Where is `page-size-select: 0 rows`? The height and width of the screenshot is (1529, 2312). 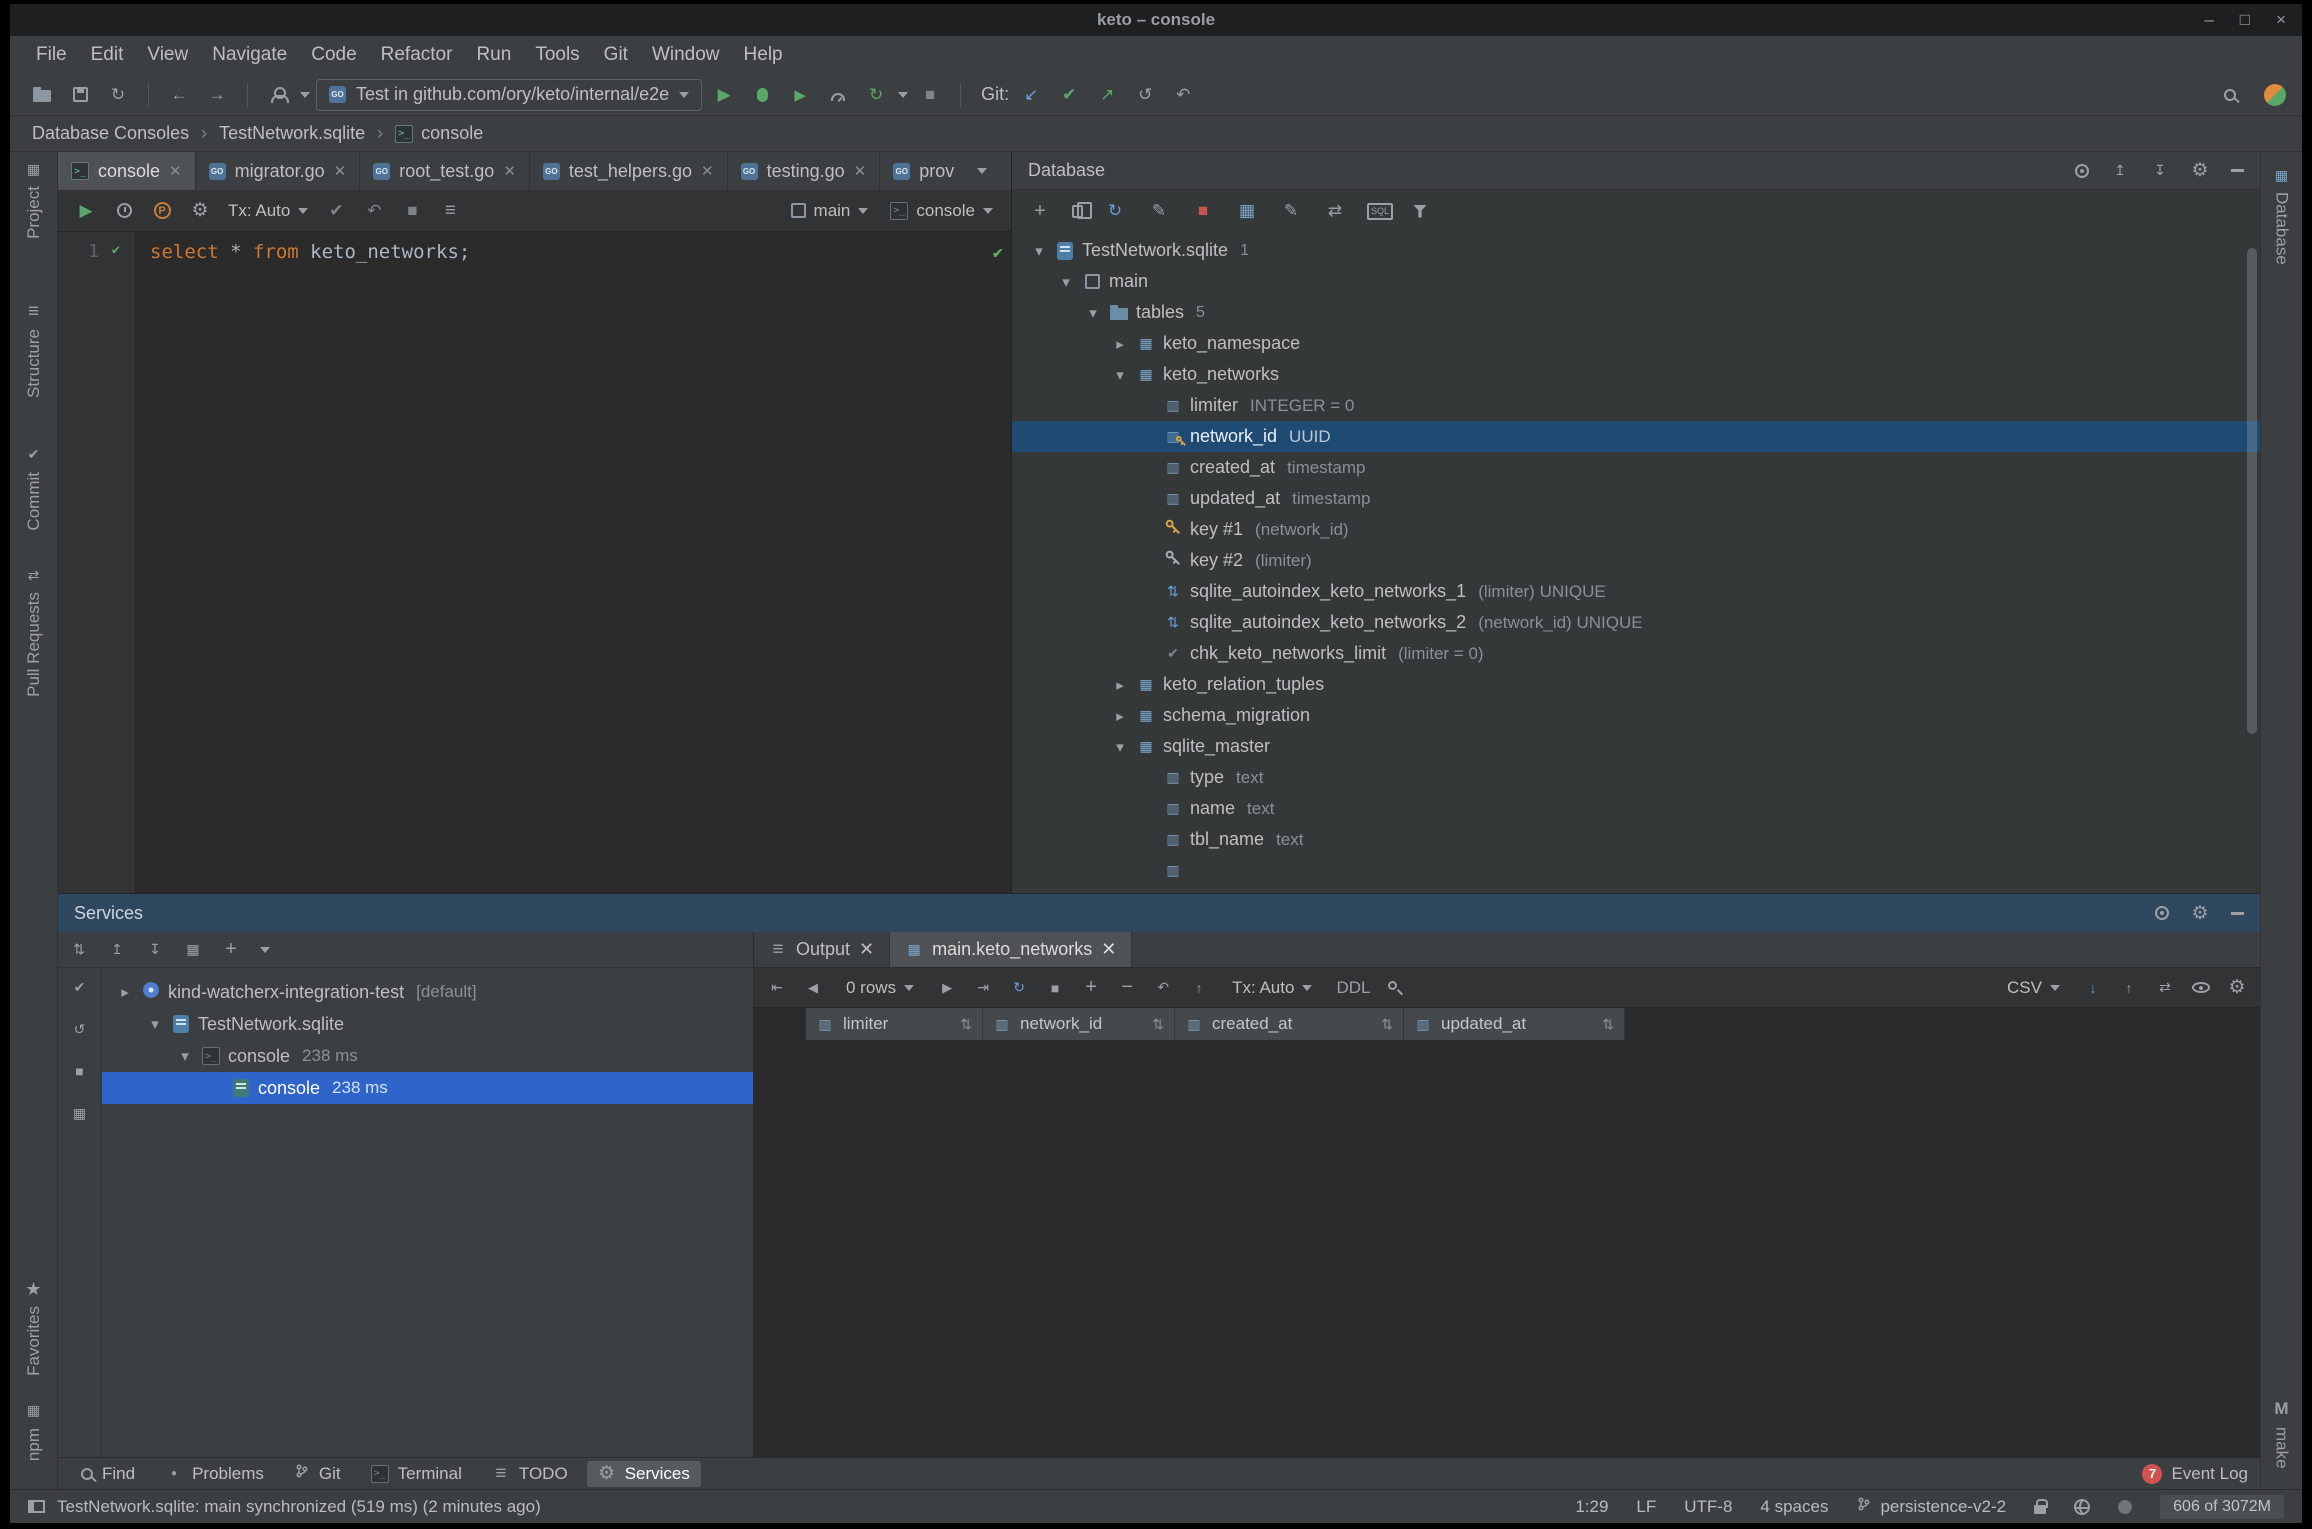 page-size-select: 0 rows is located at coordinates (880, 988).